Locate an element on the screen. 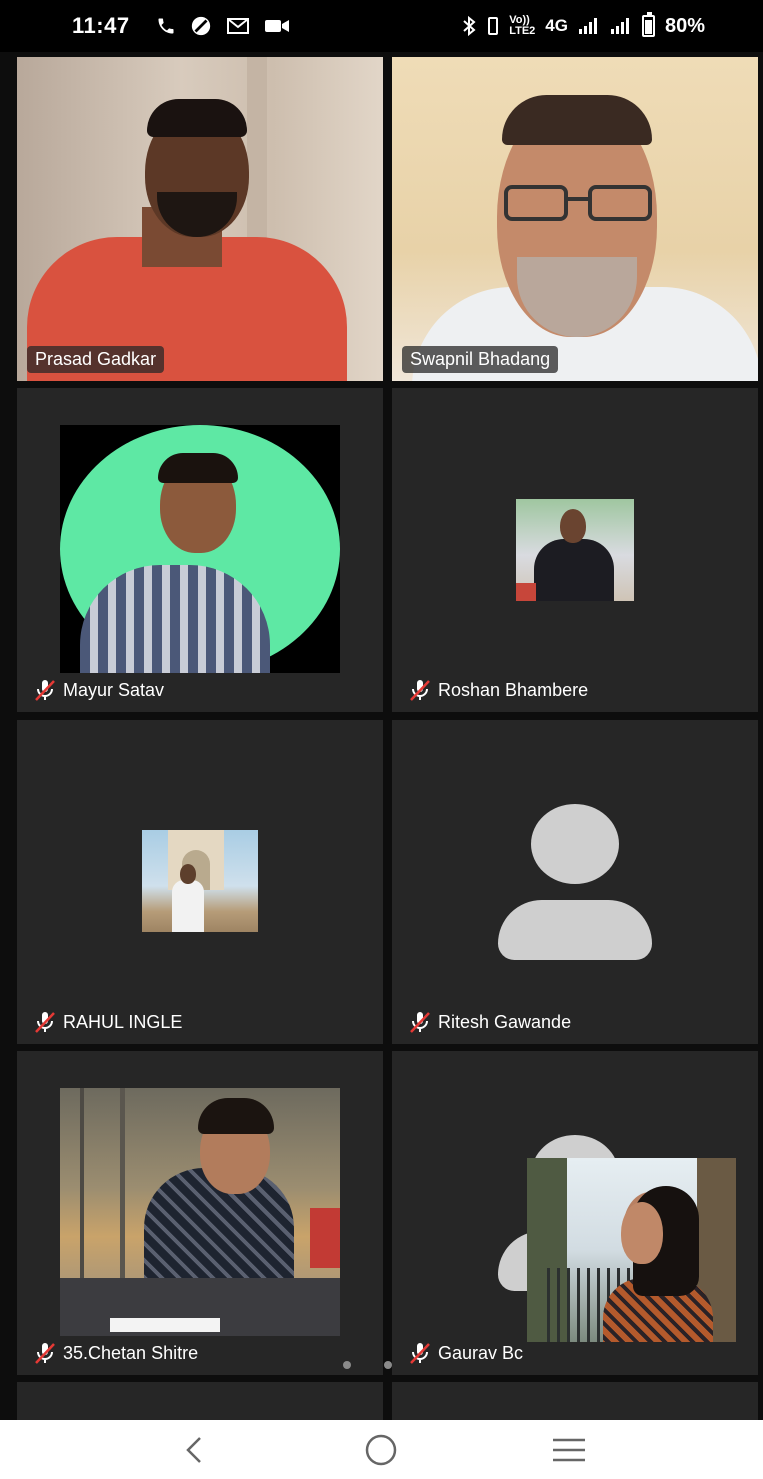  participant-label: 35.Chetan Shitre is located at coordinates (115, 1353).